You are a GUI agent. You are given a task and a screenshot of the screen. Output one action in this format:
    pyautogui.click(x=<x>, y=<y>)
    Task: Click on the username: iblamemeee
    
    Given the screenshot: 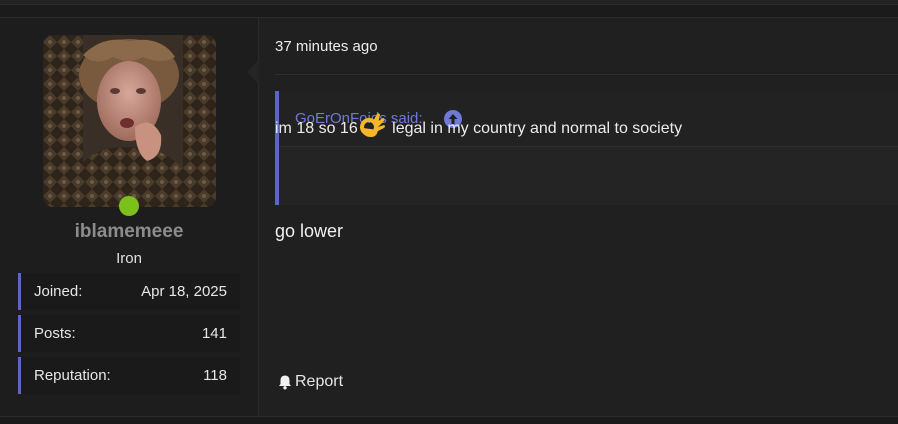 What is the action you would take?
    pyautogui.click(x=129, y=232)
    